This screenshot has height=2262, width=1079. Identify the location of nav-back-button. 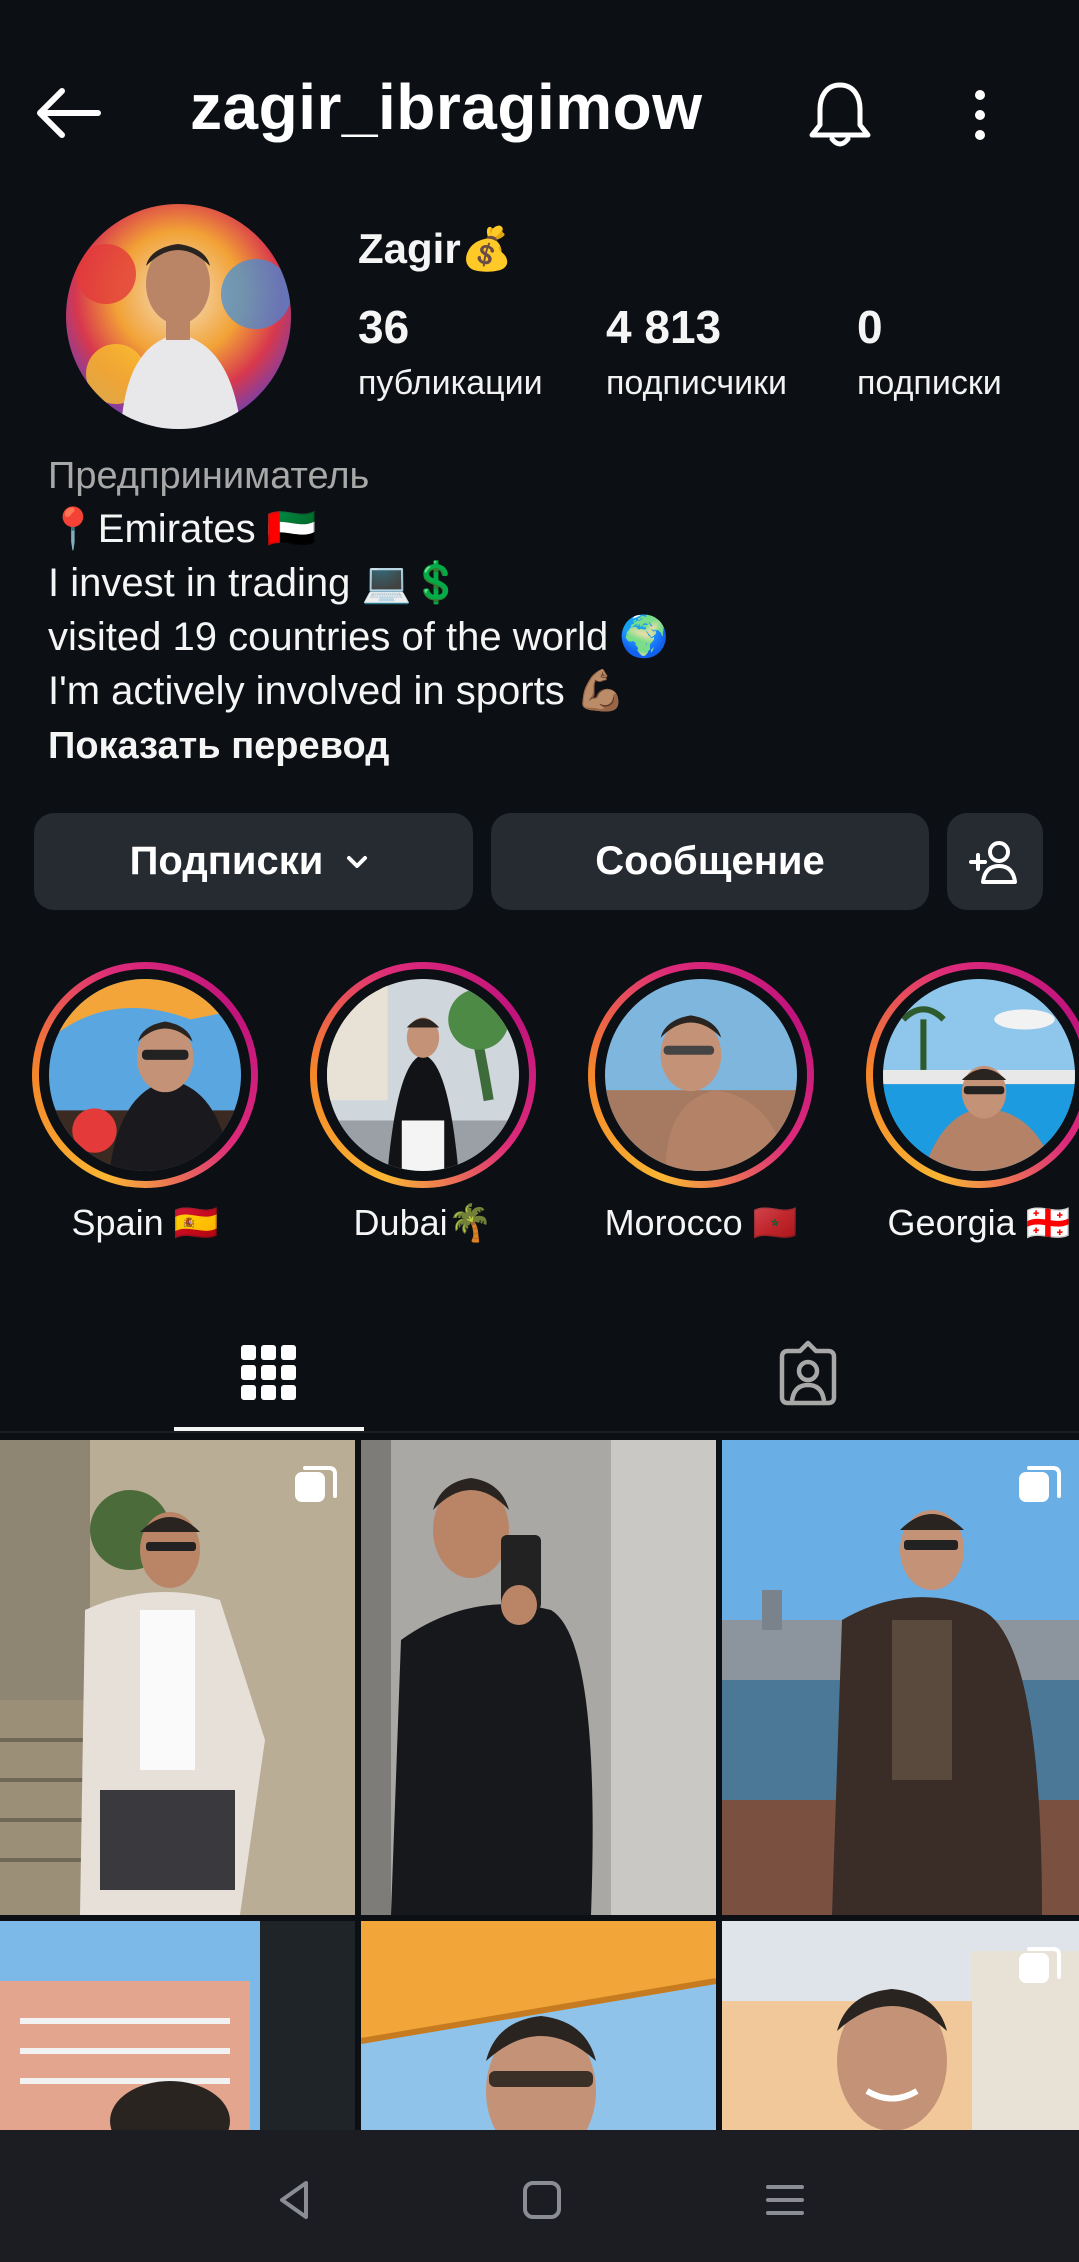
(295, 2200).